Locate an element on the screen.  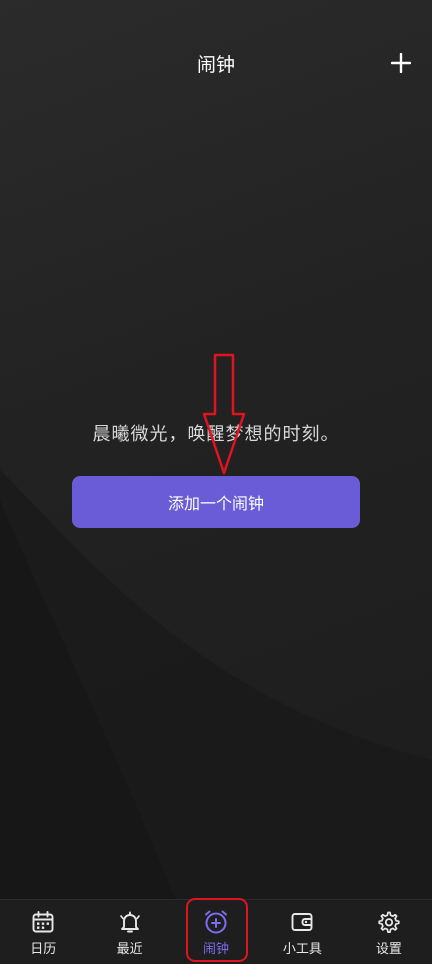
wallet-icon is located at coordinates (302, 922).